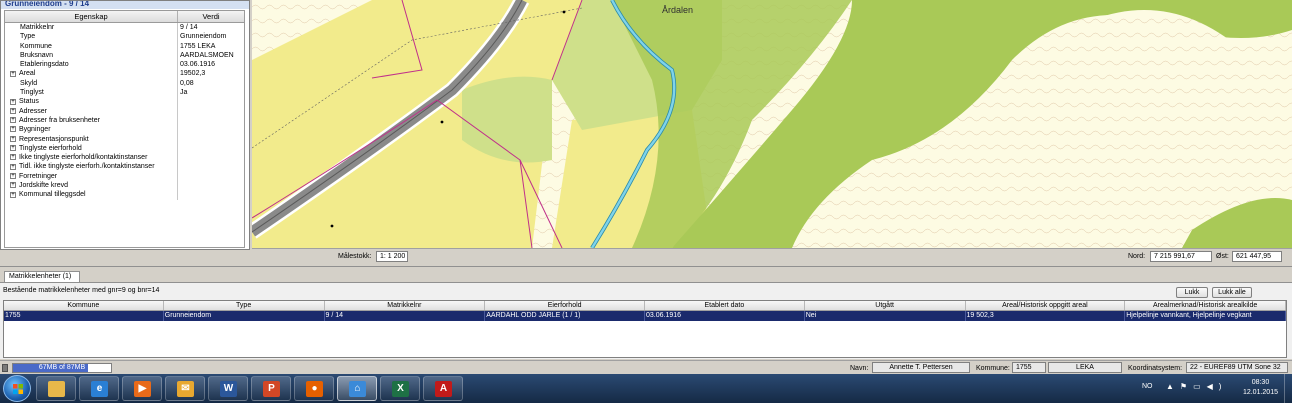 This screenshot has width=1292, height=403. I want to click on scale-field: 1: 1 200, so click(392, 256).